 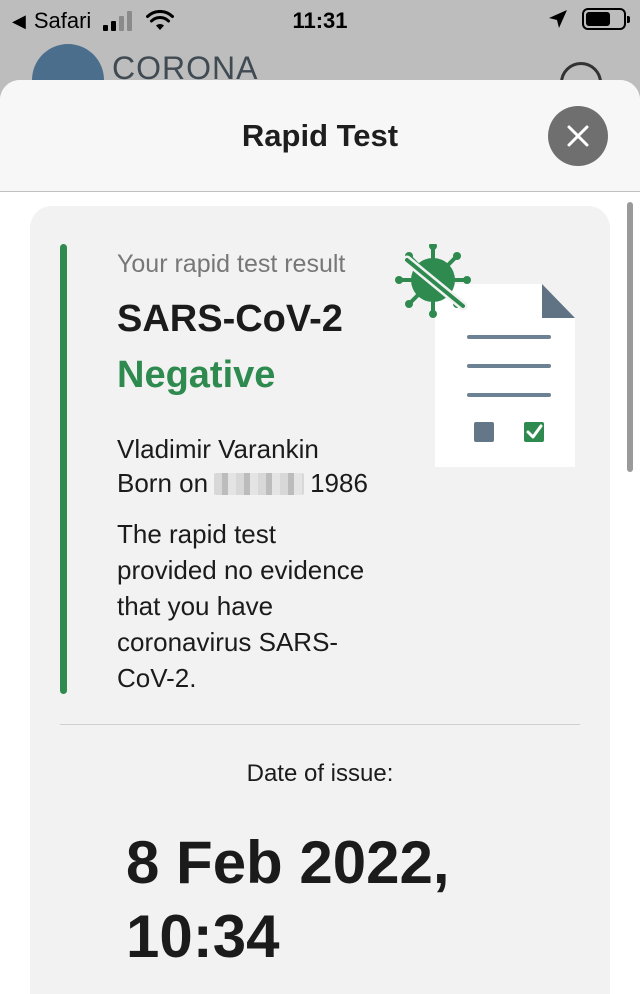 What do you see at coordinates (558, 19) in the screenshot?
I see `location-icon` at bounding box center [558, 19].